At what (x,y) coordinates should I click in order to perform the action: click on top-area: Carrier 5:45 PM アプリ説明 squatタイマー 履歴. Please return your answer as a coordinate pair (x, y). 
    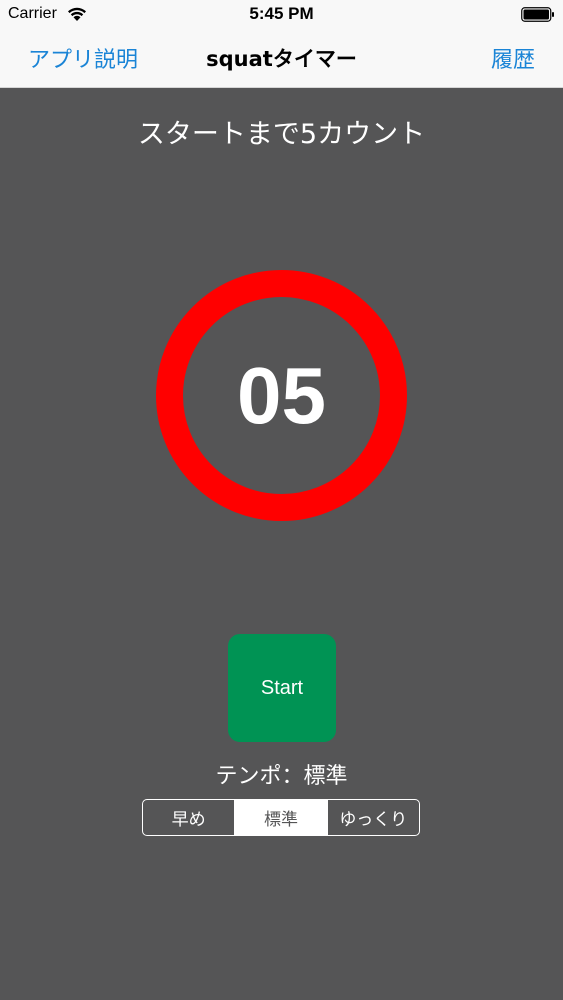
    Looking at the image, I should click on (281, 44).